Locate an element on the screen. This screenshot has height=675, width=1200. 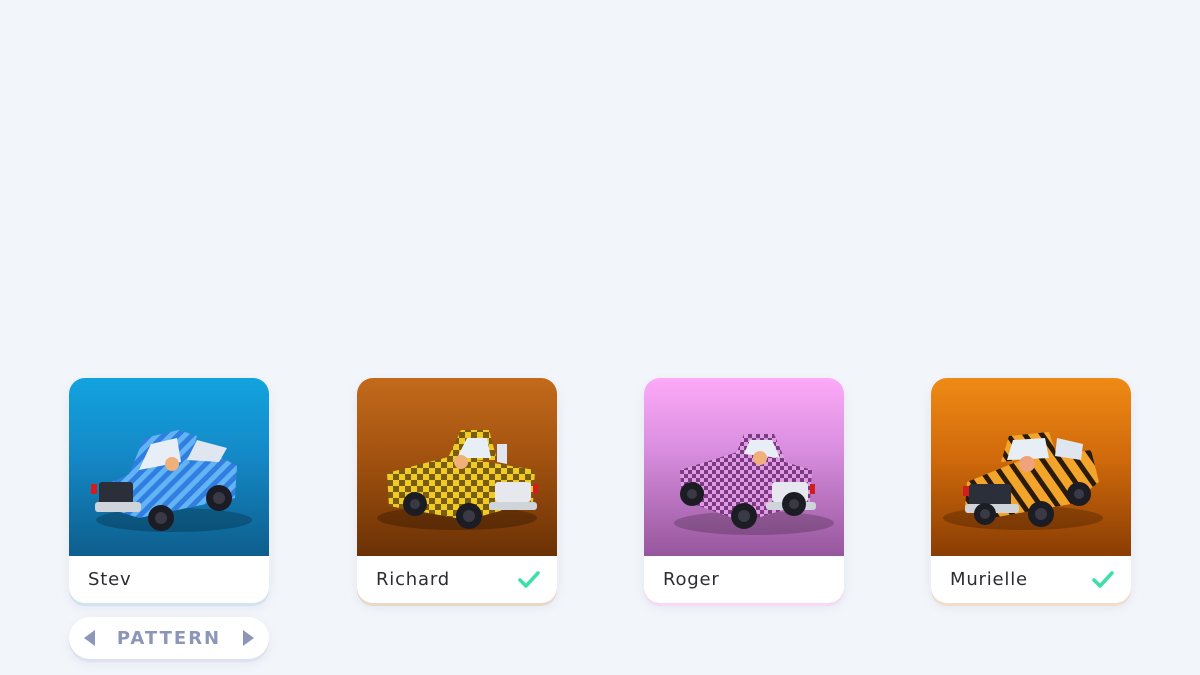
car-name-row: Roger is located at coordinates (744, 579).